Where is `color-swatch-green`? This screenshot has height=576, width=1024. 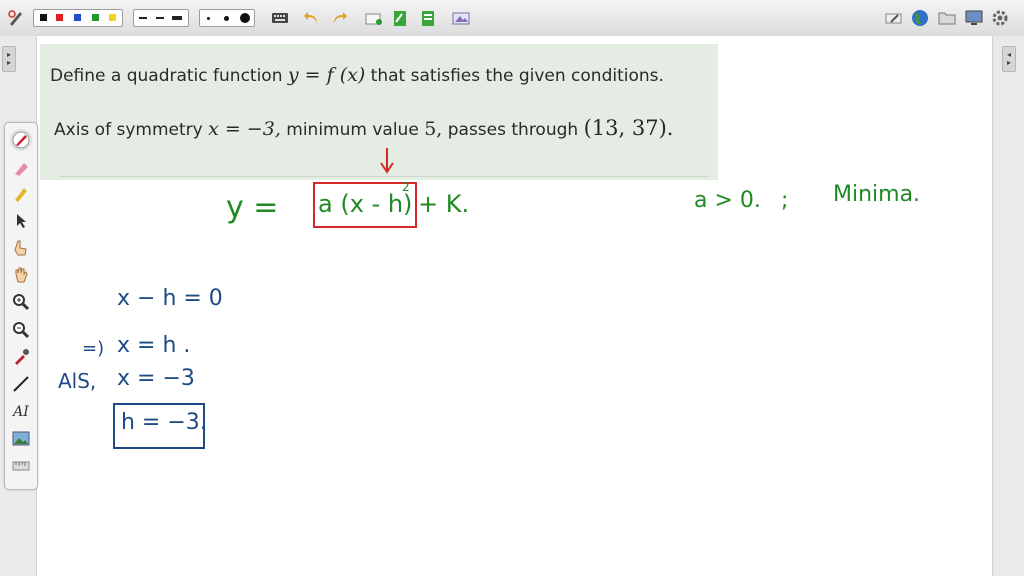 color-swatch-green is located at coordinates (95, 17).